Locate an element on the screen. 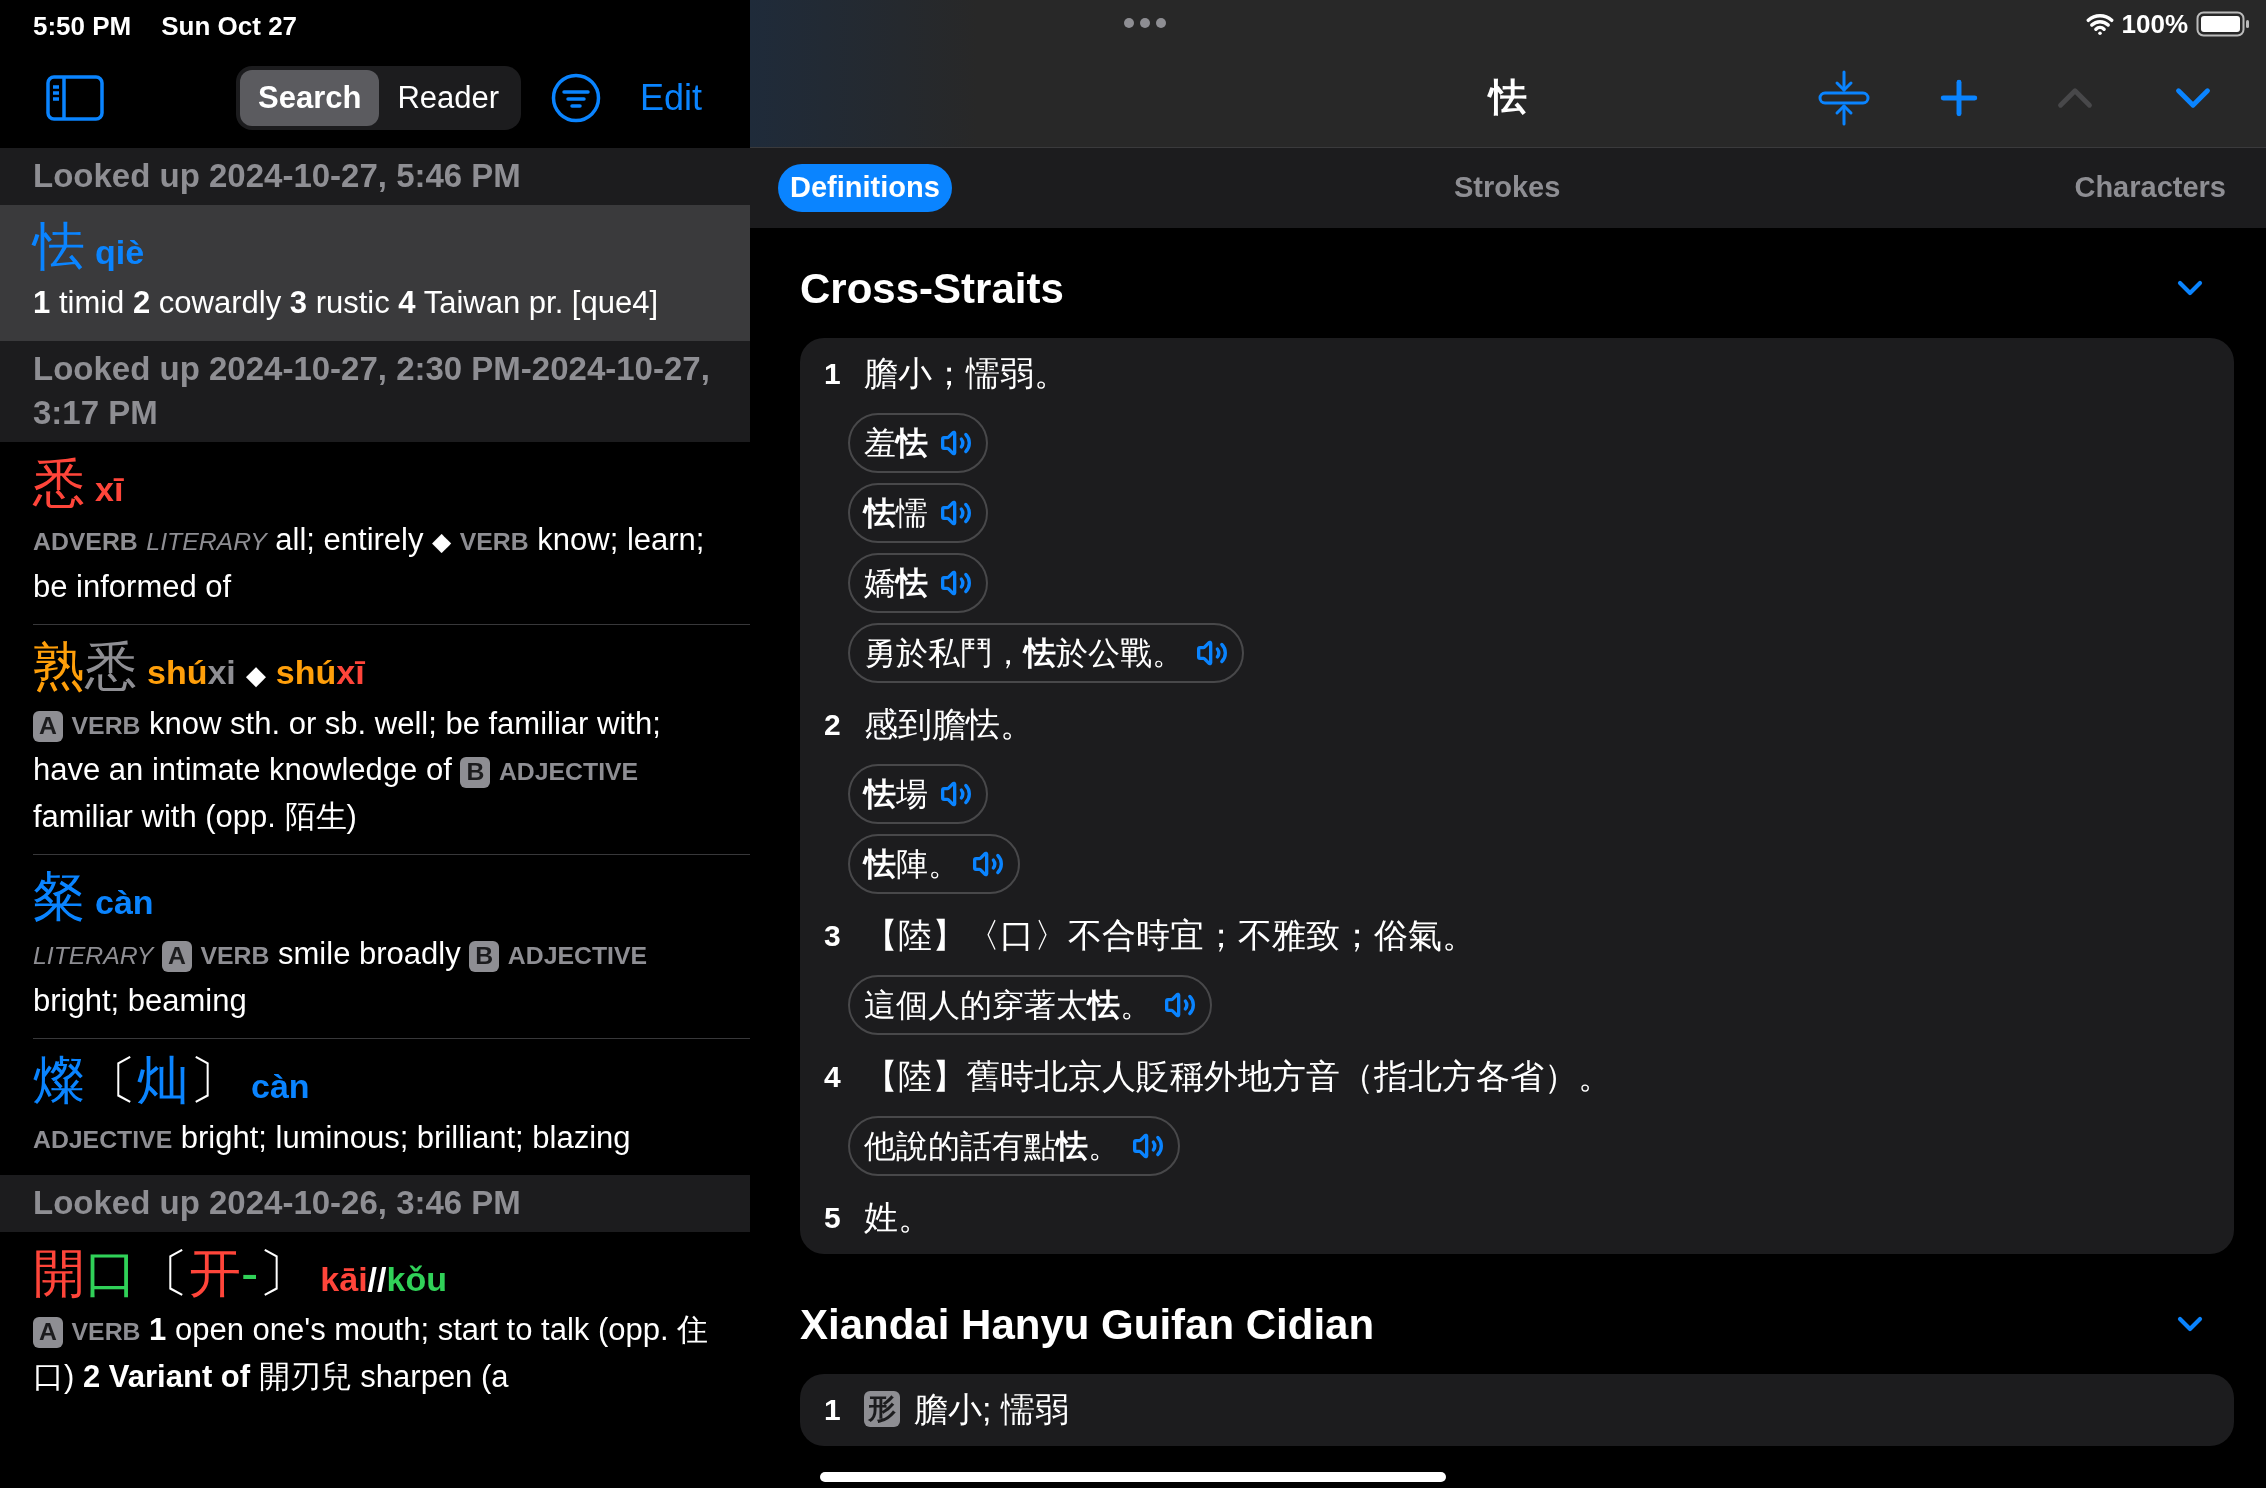 This screenshot has width=2266, height=1488. example-chip: 怯懦 is located at coordinates (918, 513).